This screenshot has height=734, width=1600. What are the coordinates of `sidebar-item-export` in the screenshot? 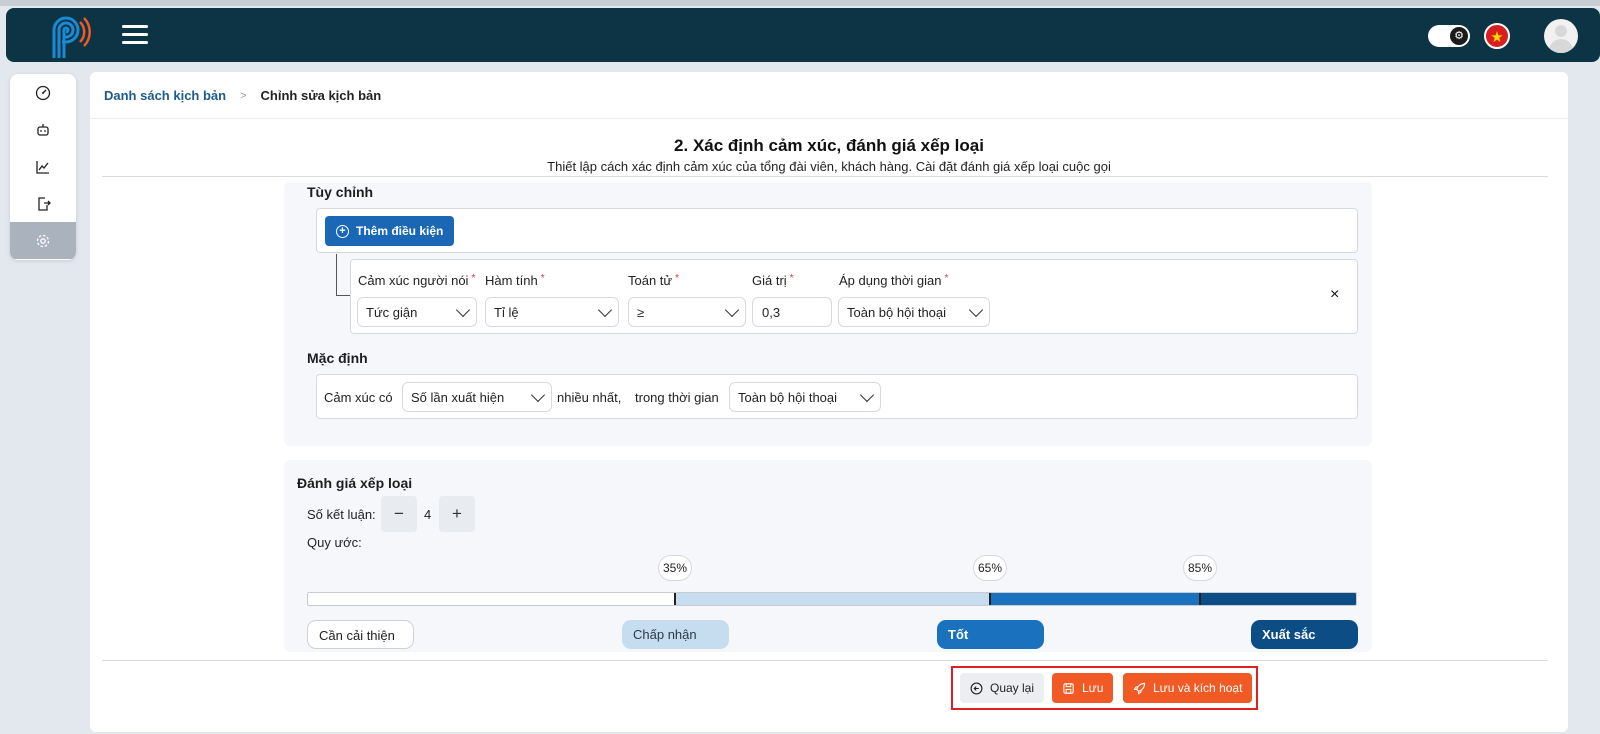 It's located at (43, 203).